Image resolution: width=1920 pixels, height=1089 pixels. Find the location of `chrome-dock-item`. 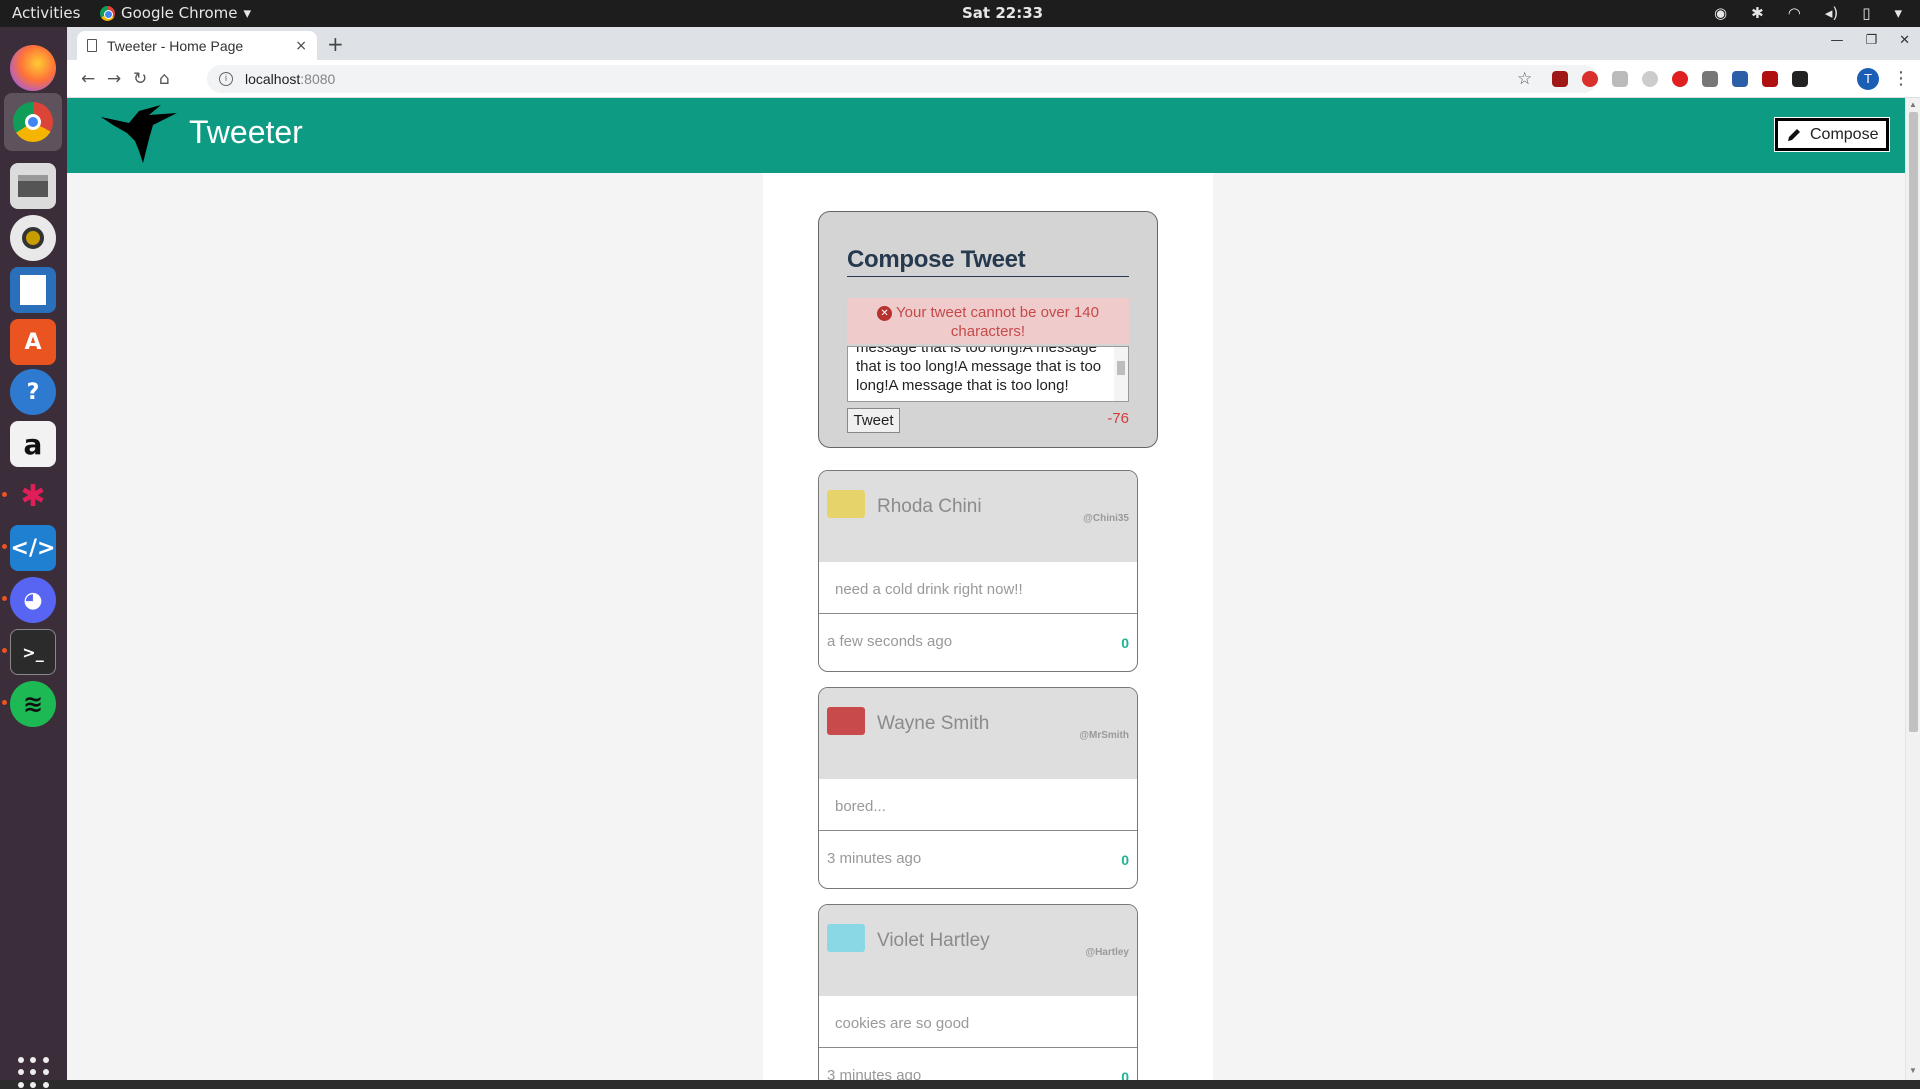

chrome-dock-item is located at coordinates (33, 122).